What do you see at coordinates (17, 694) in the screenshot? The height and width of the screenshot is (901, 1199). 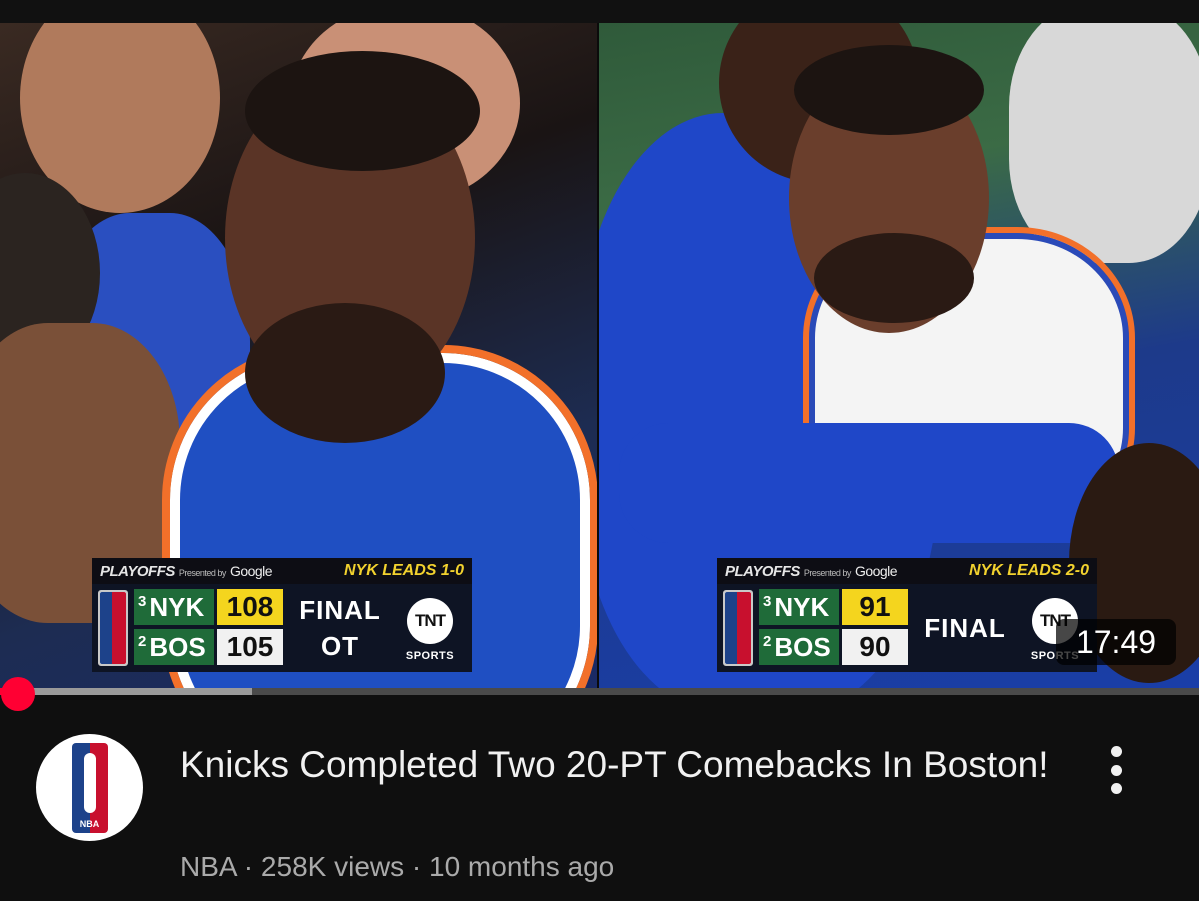 I see `progress-scrubber` at bounding box center [17, 694].